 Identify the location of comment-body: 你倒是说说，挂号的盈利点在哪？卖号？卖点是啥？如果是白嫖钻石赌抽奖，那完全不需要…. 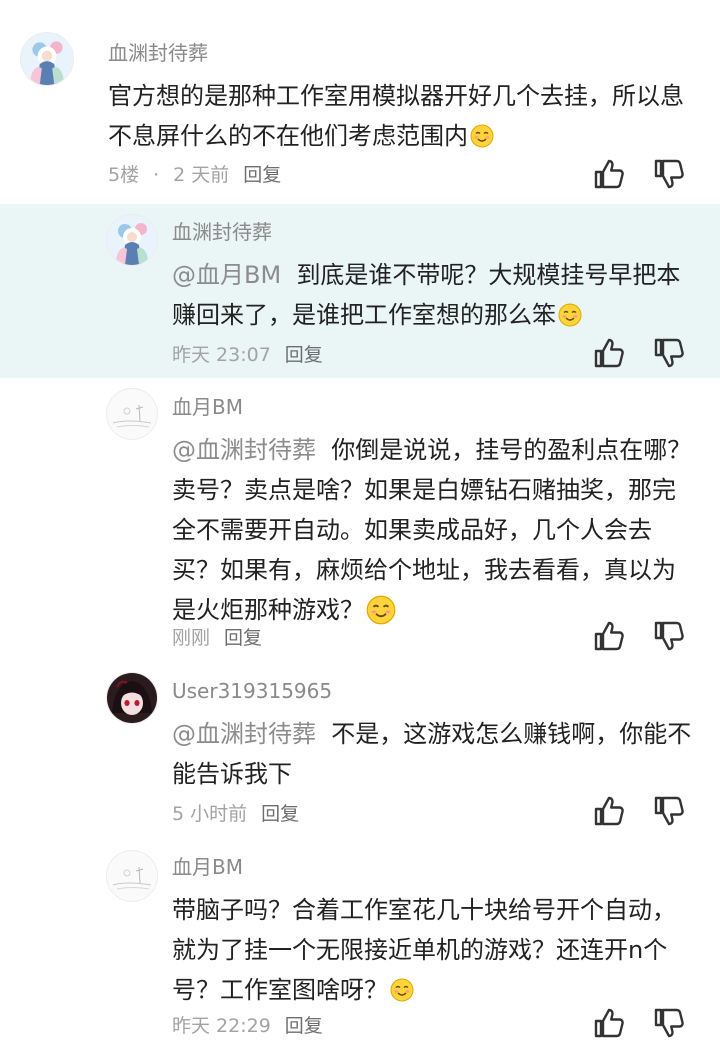
(432, 530).